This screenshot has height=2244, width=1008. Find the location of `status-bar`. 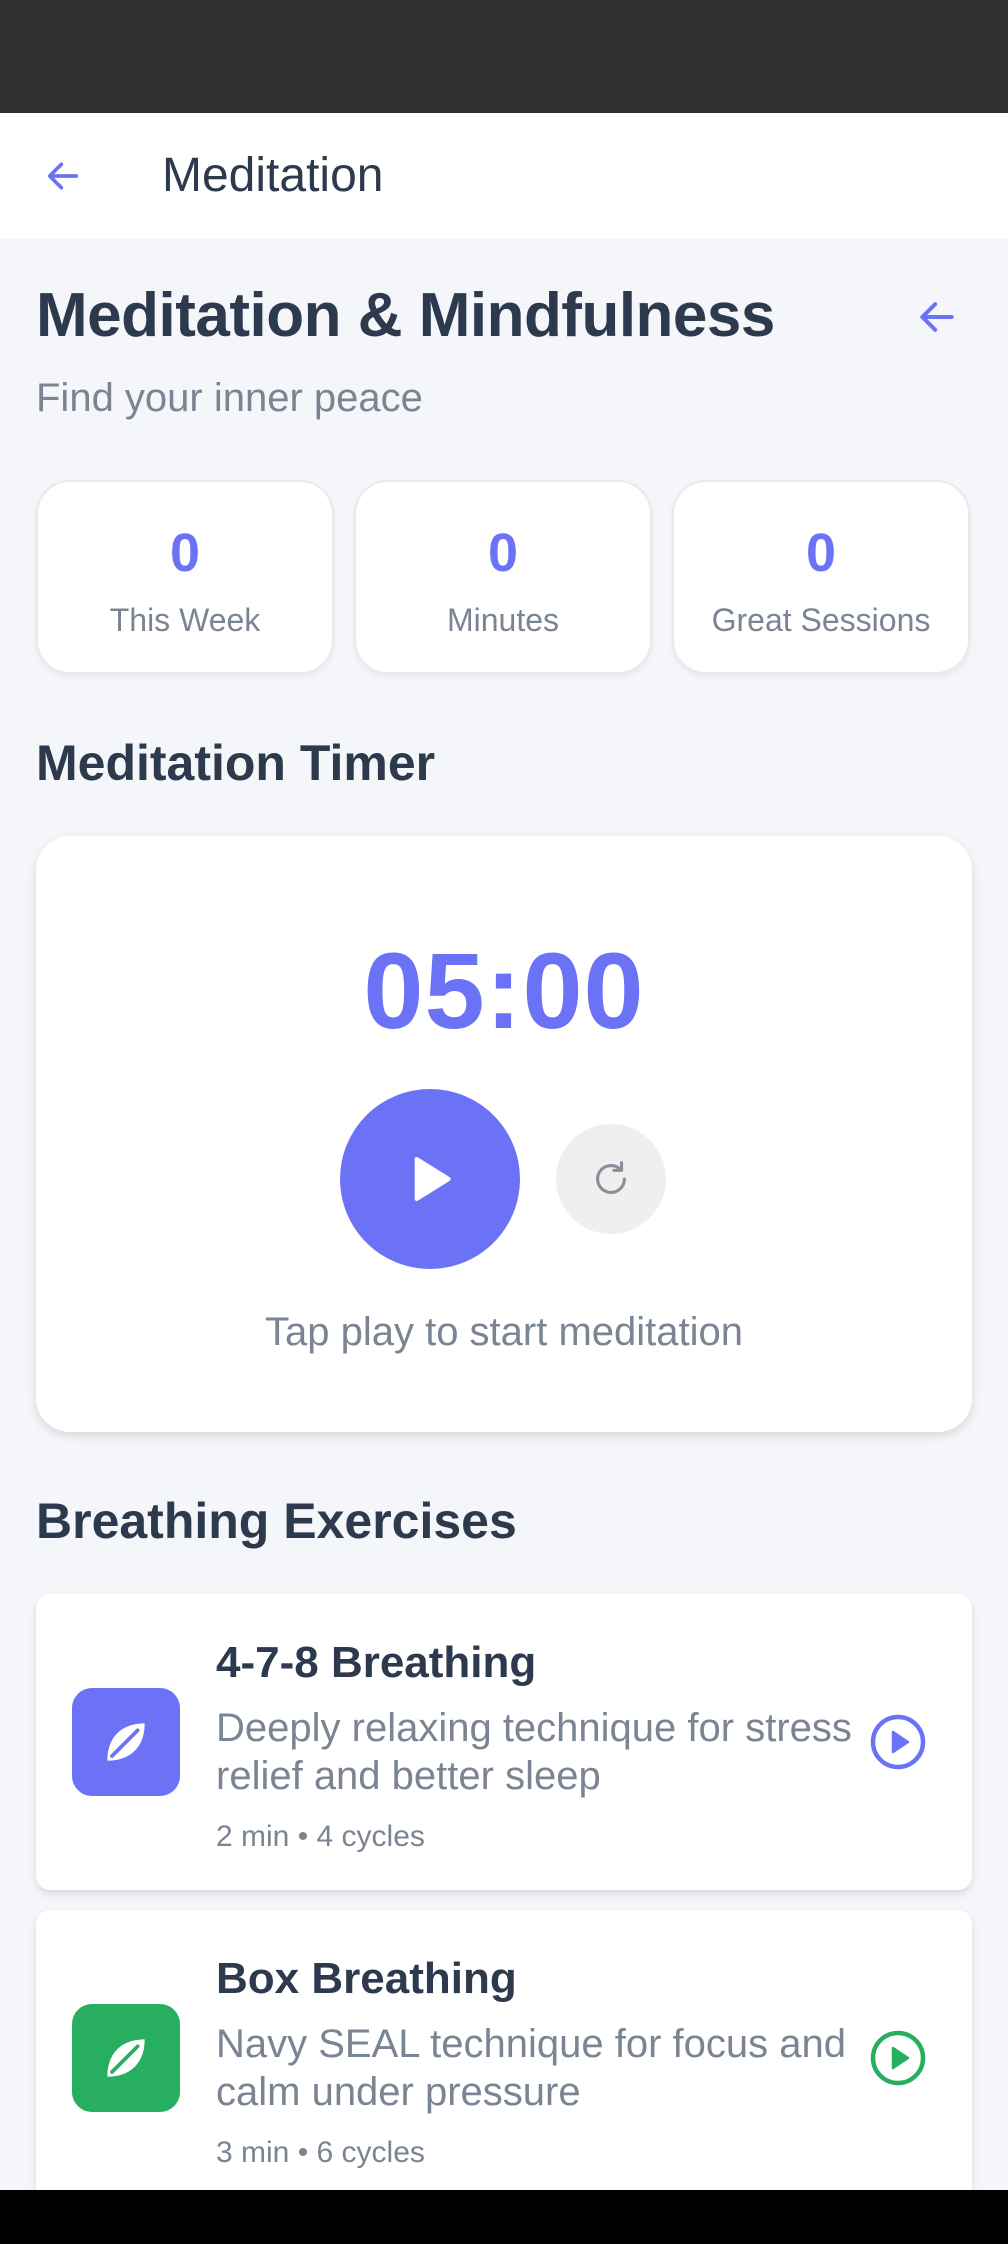

status-bar is located at coordinates (504, 56).